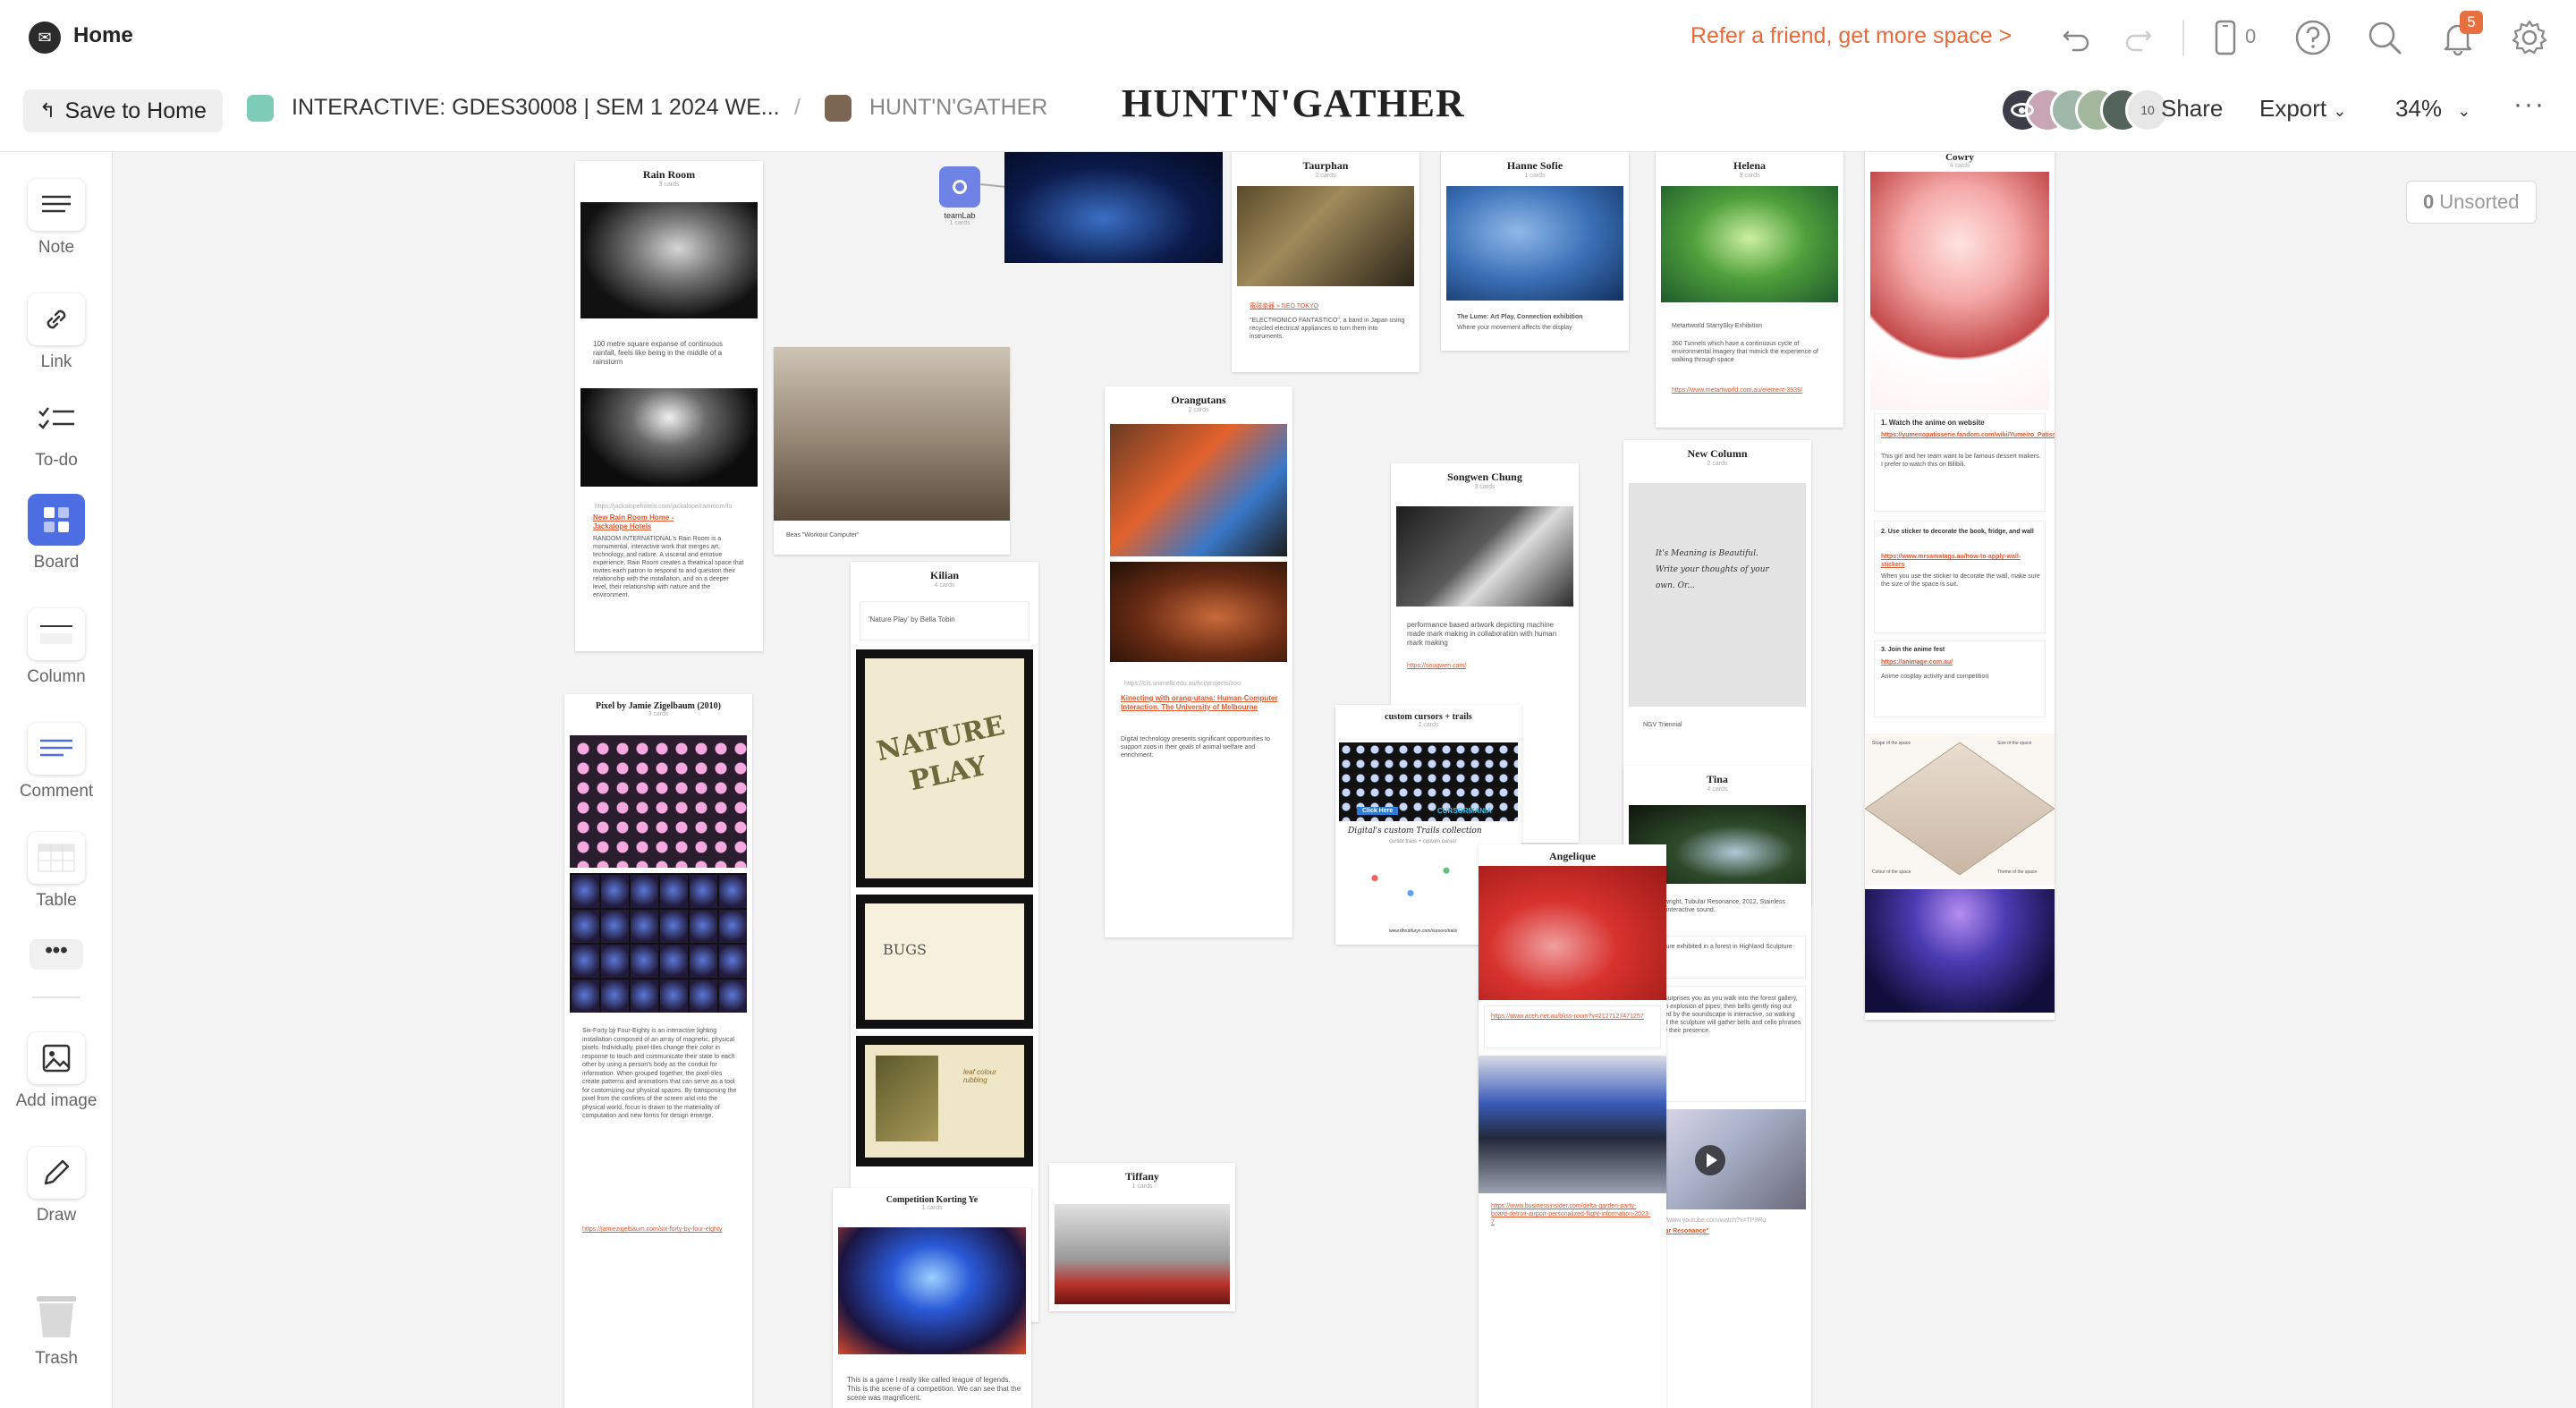 The image size is (2576, 1408). What do you see at coordinates (2471, 22) in the screenshot?
I see `notification-badge: 5` at bounding box center [2471, 22].